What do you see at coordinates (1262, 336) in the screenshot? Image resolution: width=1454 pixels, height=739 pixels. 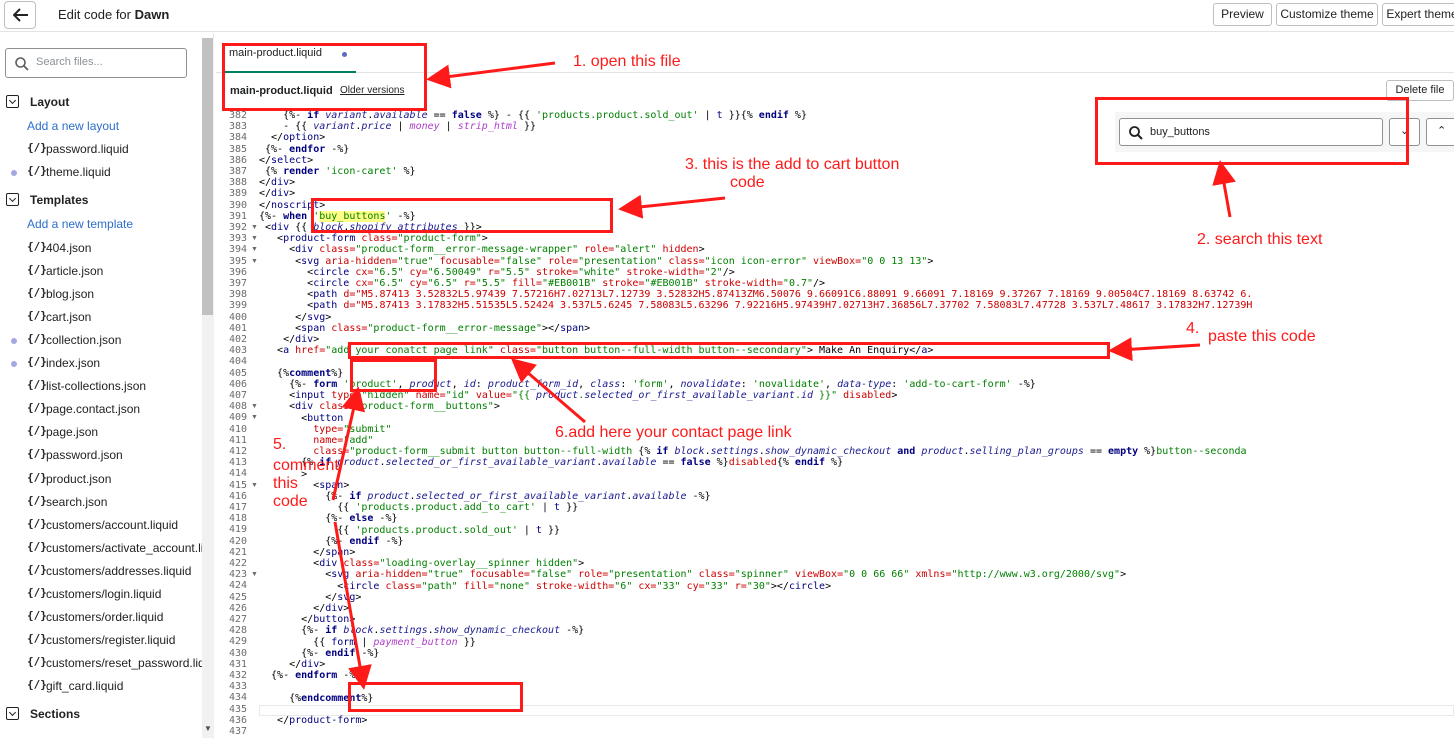 I see `note-4b: paste this code` at bounding box center [1262, 336].